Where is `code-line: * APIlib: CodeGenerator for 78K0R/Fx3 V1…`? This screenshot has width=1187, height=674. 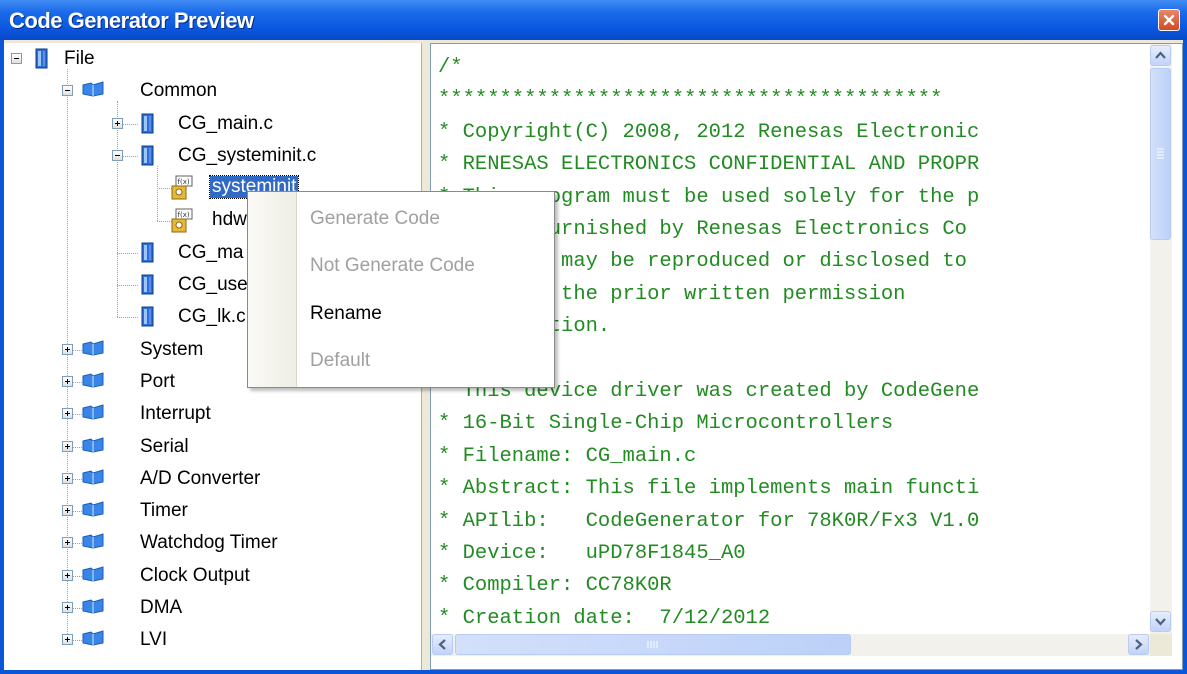
code-line: * APIlib: CodeGenerator for 78K0R/Fx3 V1… is located at coordinates (709, 521).